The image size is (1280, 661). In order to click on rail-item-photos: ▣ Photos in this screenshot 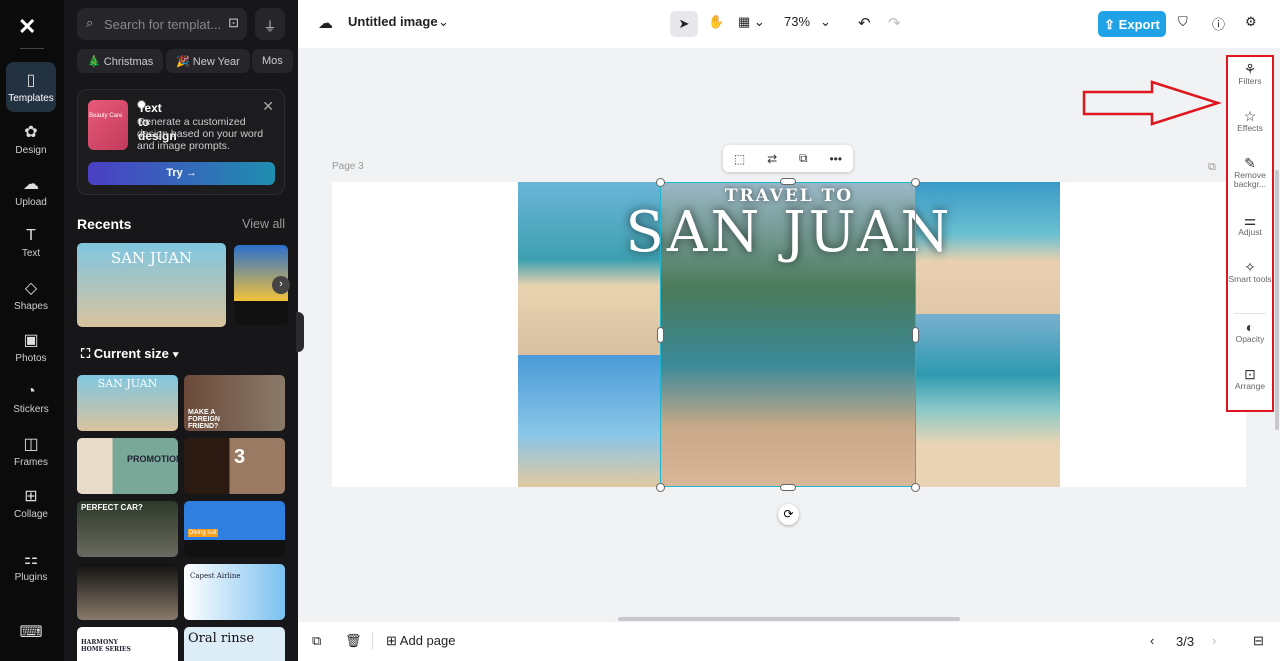, I will do `click(31, 347)`.